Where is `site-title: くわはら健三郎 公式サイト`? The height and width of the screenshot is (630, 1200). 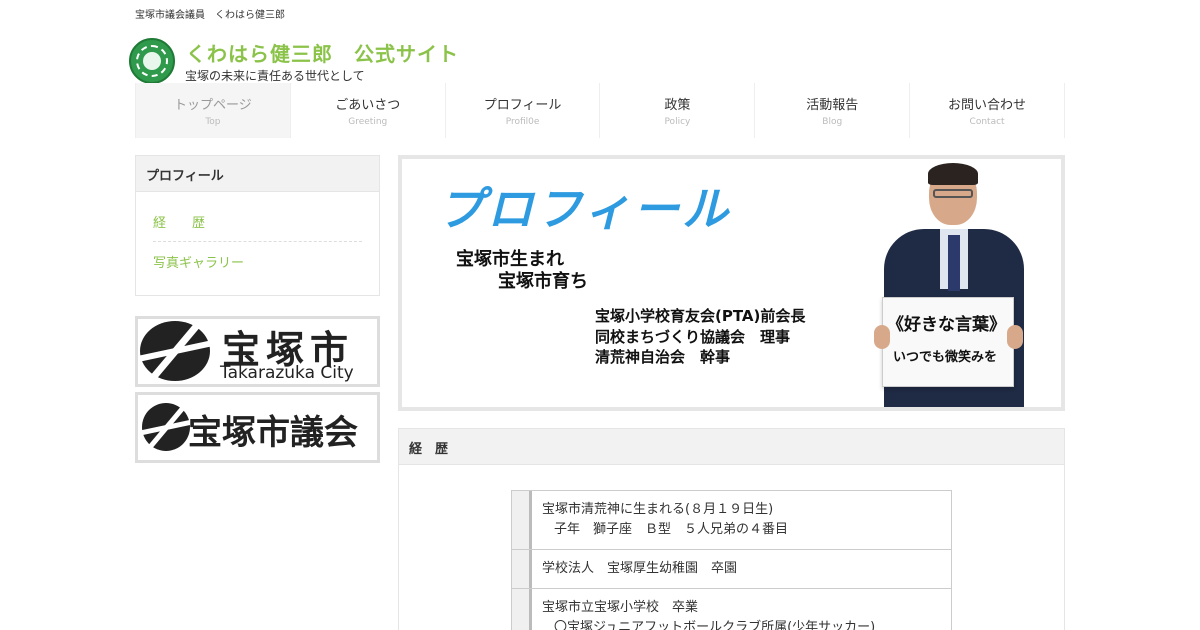 site-title: くわはら健三郎 公式サイト is located at coordinates (322, 52).